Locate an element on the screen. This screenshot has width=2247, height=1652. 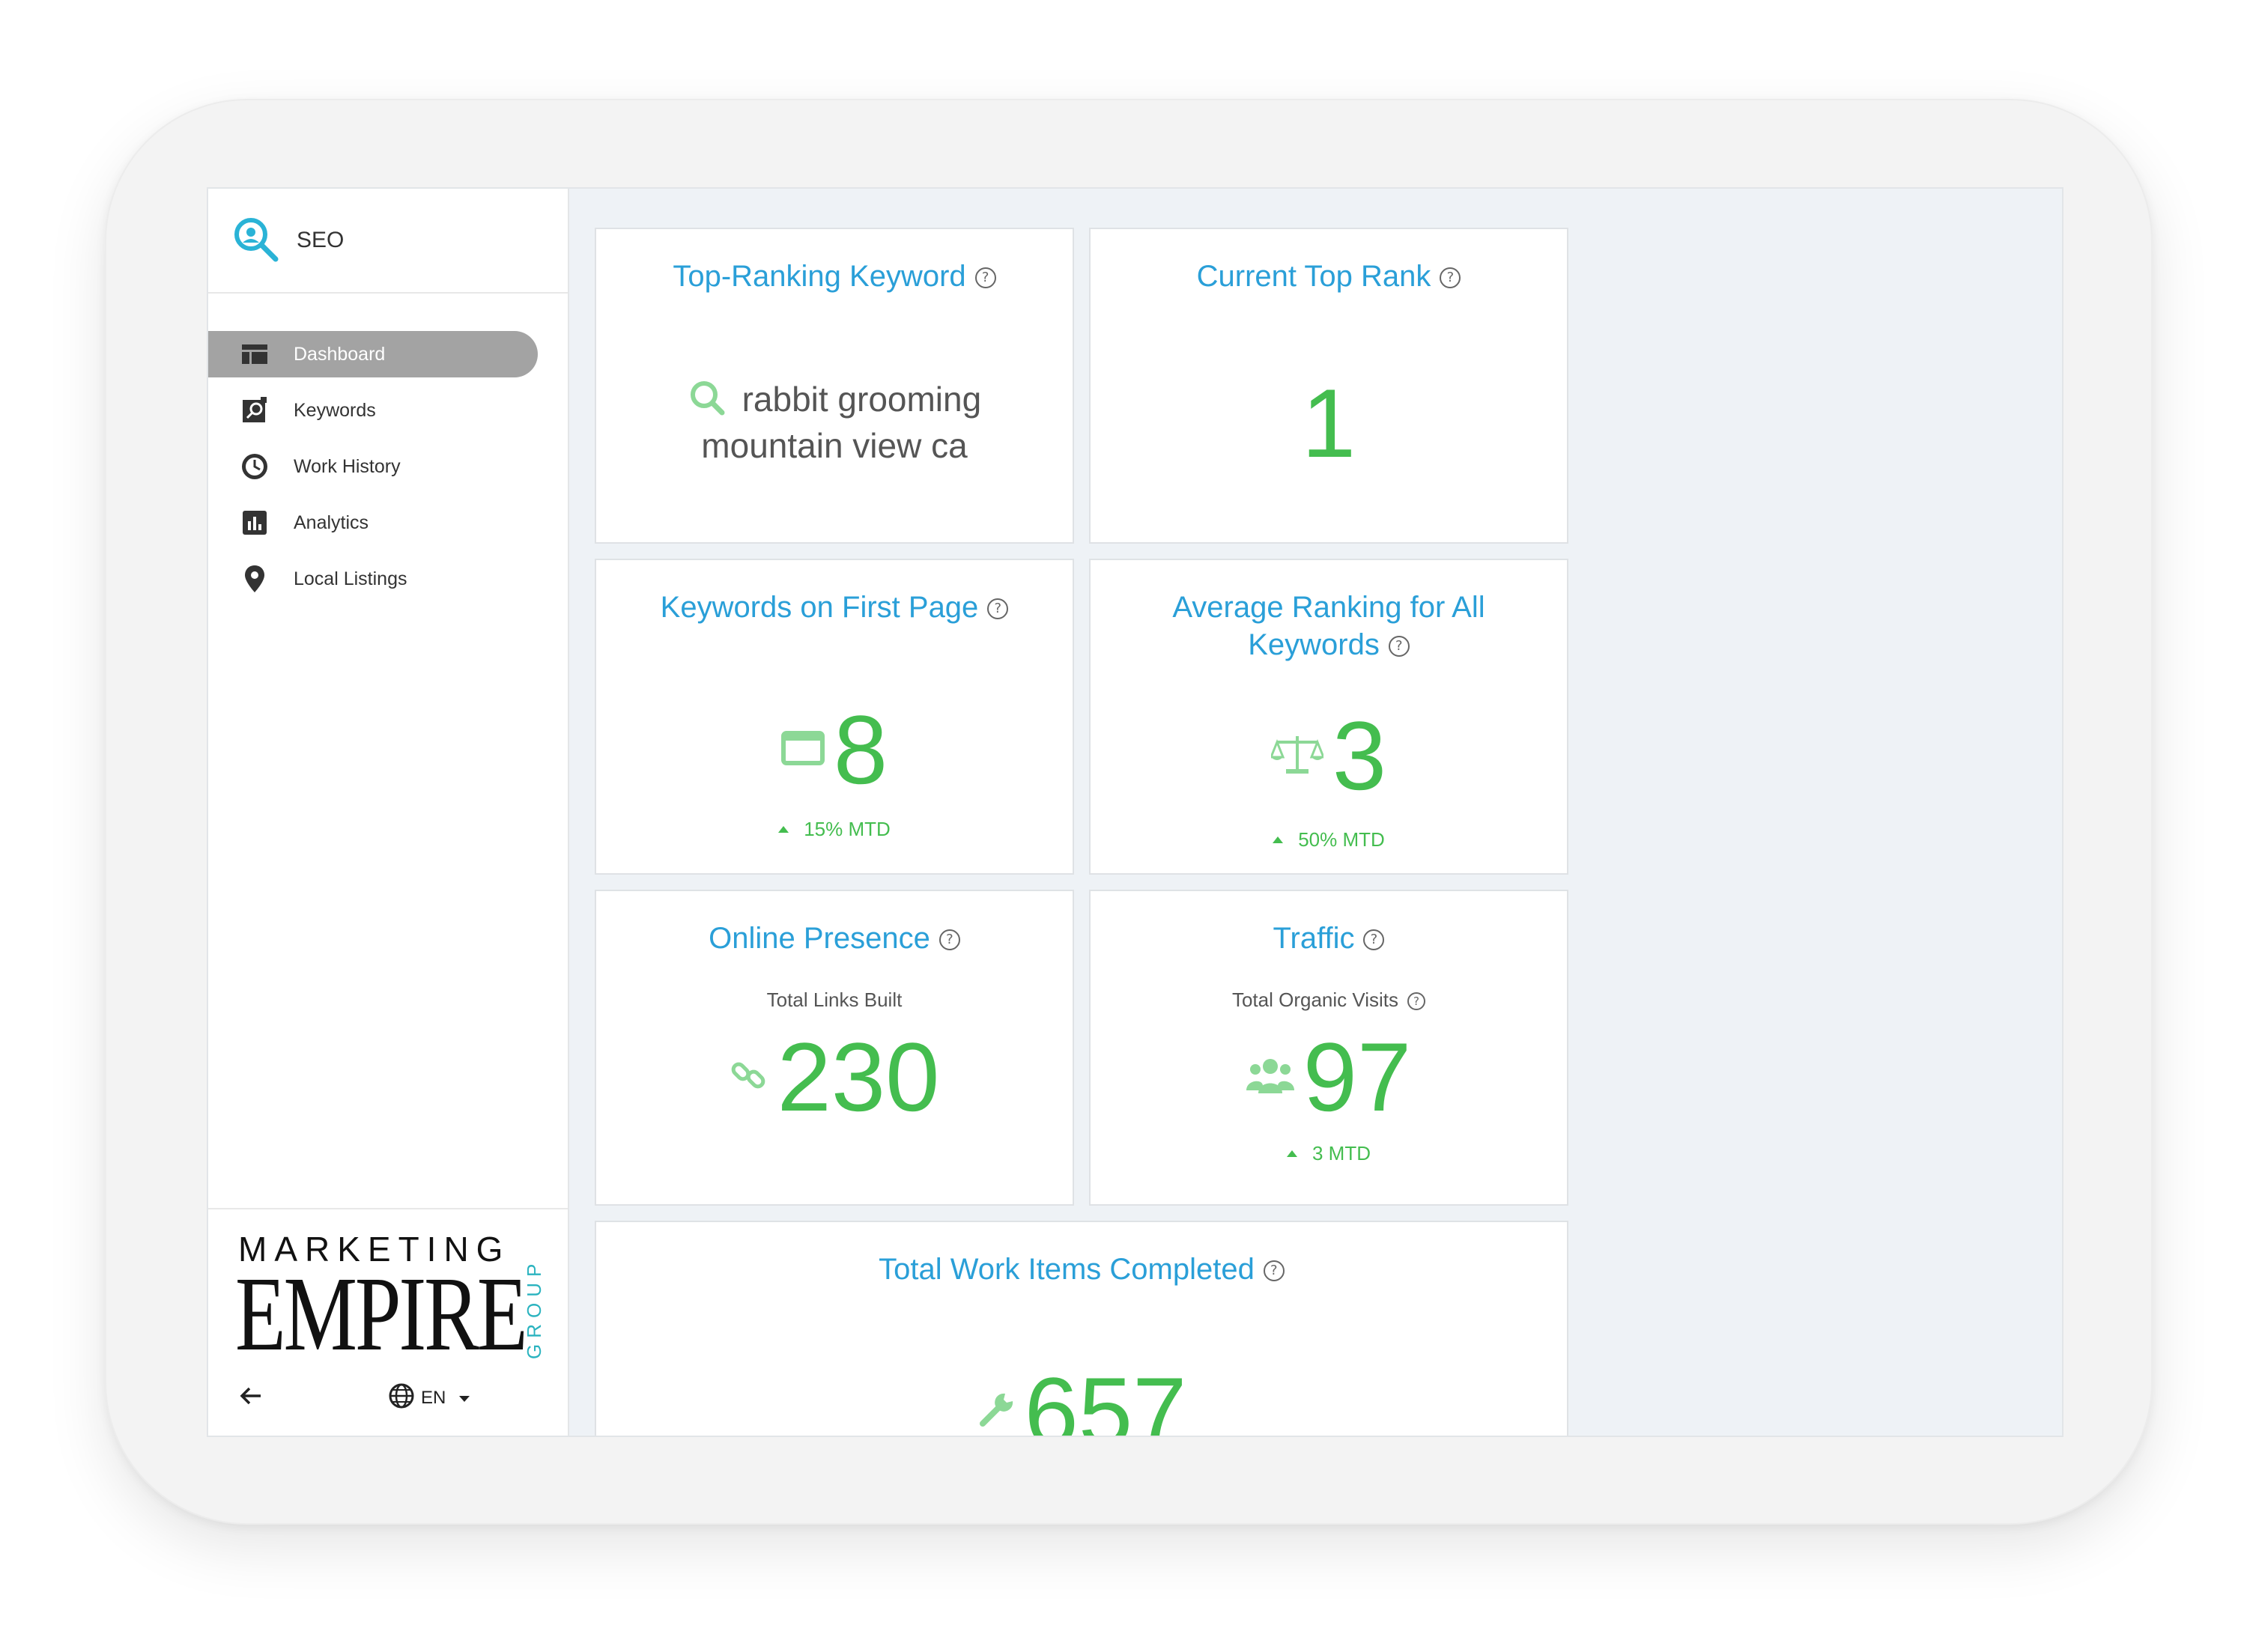
work-items-row: 657 is located at coordinates (1081, 1397).